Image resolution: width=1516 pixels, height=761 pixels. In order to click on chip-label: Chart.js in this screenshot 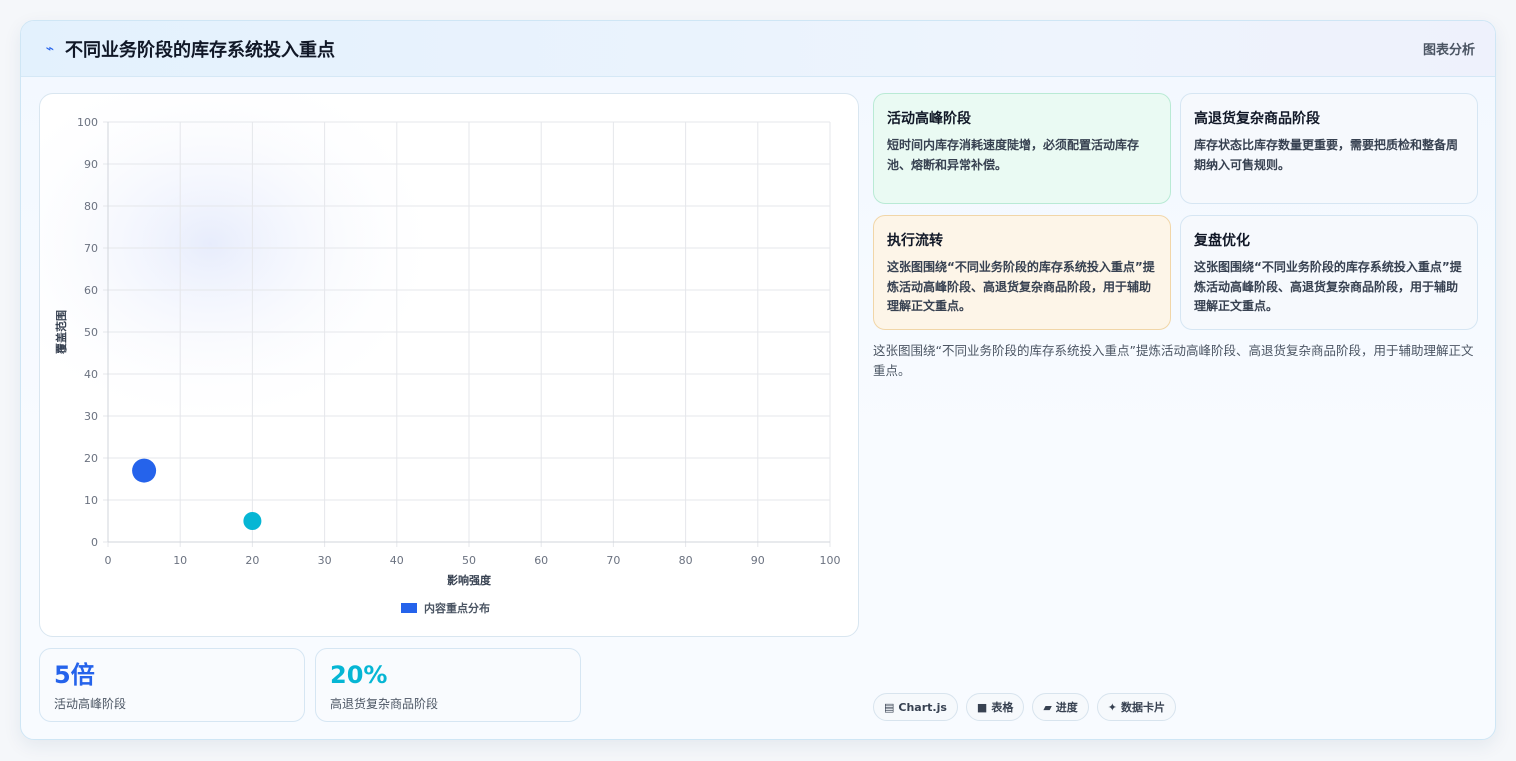, I will do `click(922, 707)`.